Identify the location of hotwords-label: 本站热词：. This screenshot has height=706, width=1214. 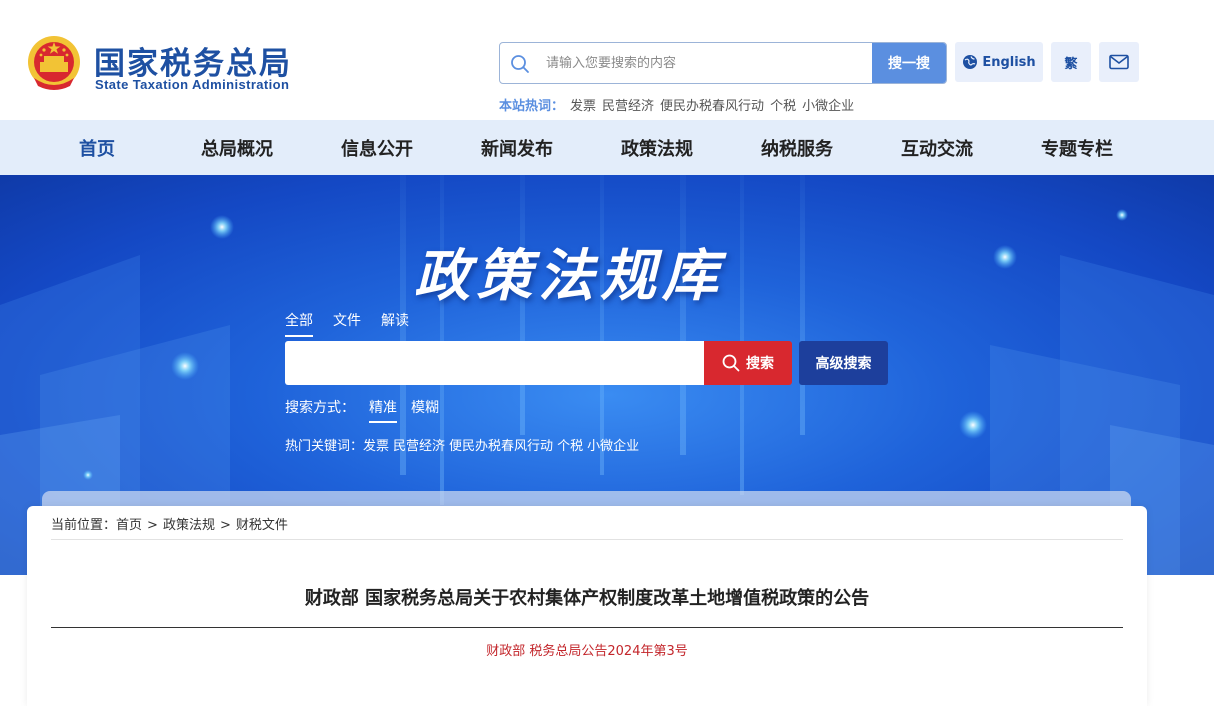
(532, 106).